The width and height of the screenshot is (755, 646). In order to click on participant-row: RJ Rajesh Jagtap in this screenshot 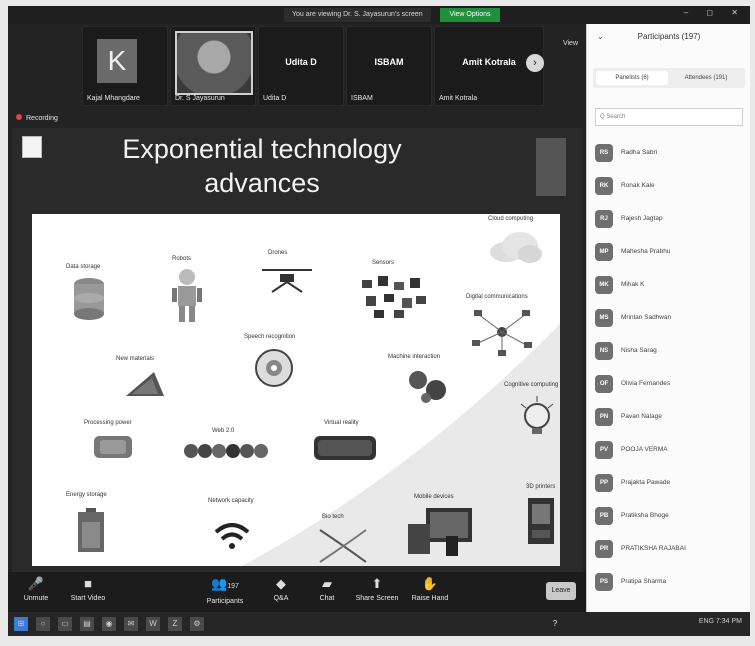, I will do `click(670, 220)`.